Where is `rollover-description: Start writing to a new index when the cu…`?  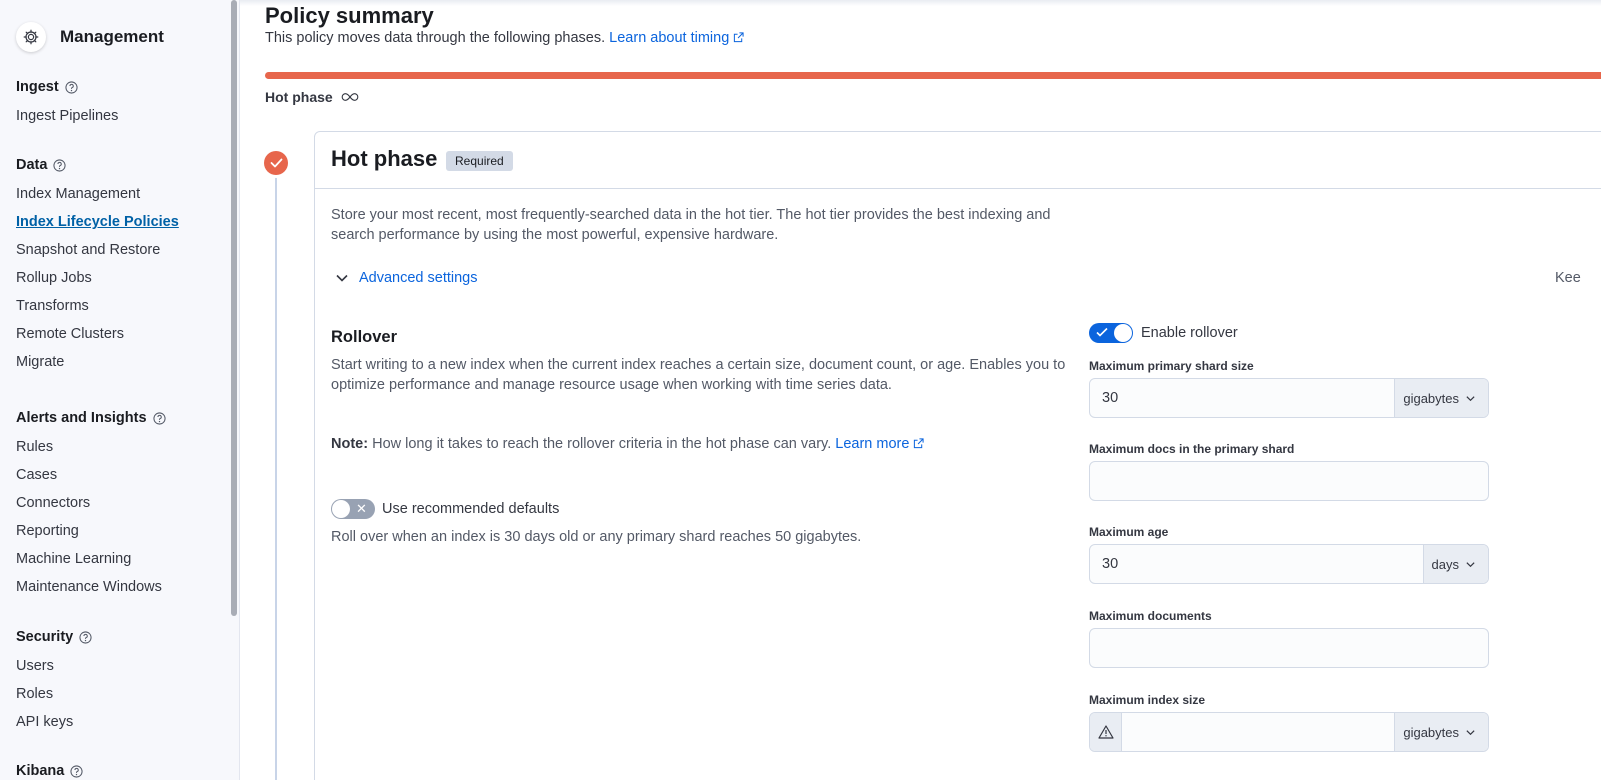 rollover-description: Start writing to a new index when the cu… is located at coordinates (698, 375).